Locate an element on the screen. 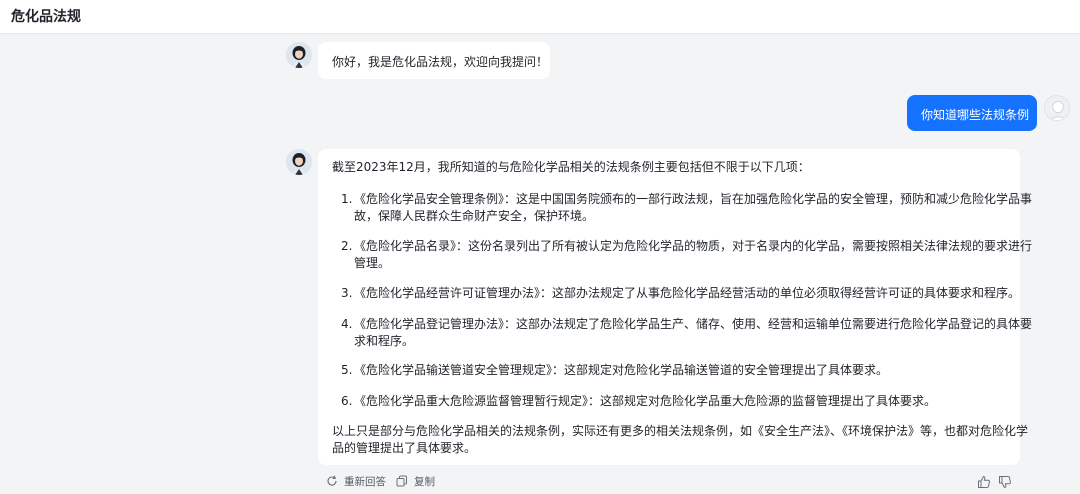  list-item-number: 2. is located at coordinates (347, 246).